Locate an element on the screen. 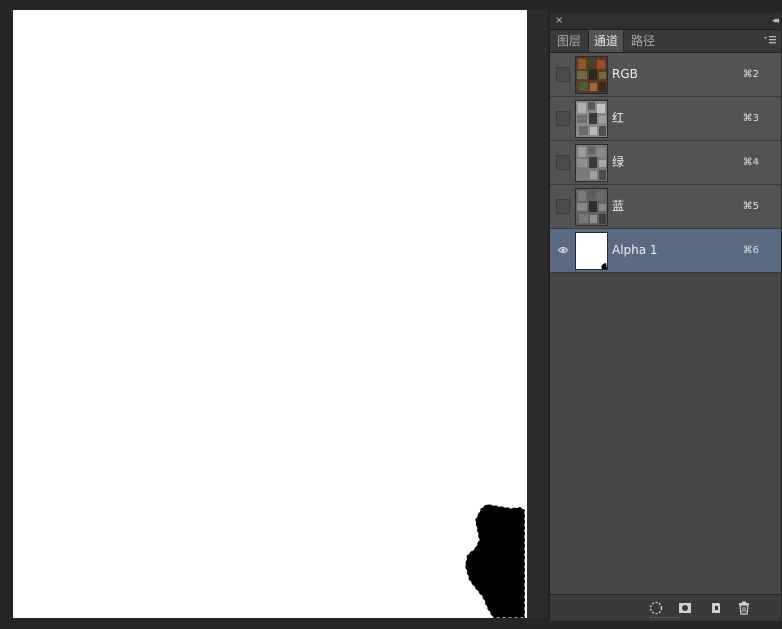  save-selection-mask-icon is located at coordinates (685, 608).